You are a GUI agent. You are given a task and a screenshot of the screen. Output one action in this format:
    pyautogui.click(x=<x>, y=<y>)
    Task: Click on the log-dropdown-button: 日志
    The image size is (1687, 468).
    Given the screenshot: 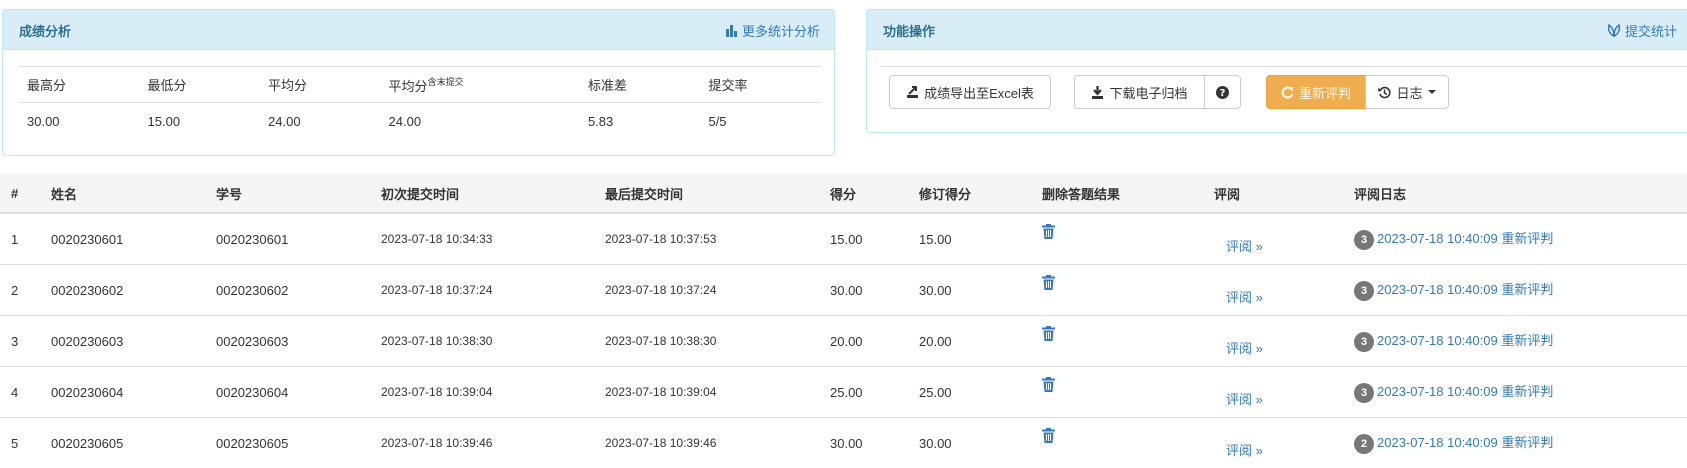 What is the action you would take?
    pyautogui.click(x=1407, y=92)
    